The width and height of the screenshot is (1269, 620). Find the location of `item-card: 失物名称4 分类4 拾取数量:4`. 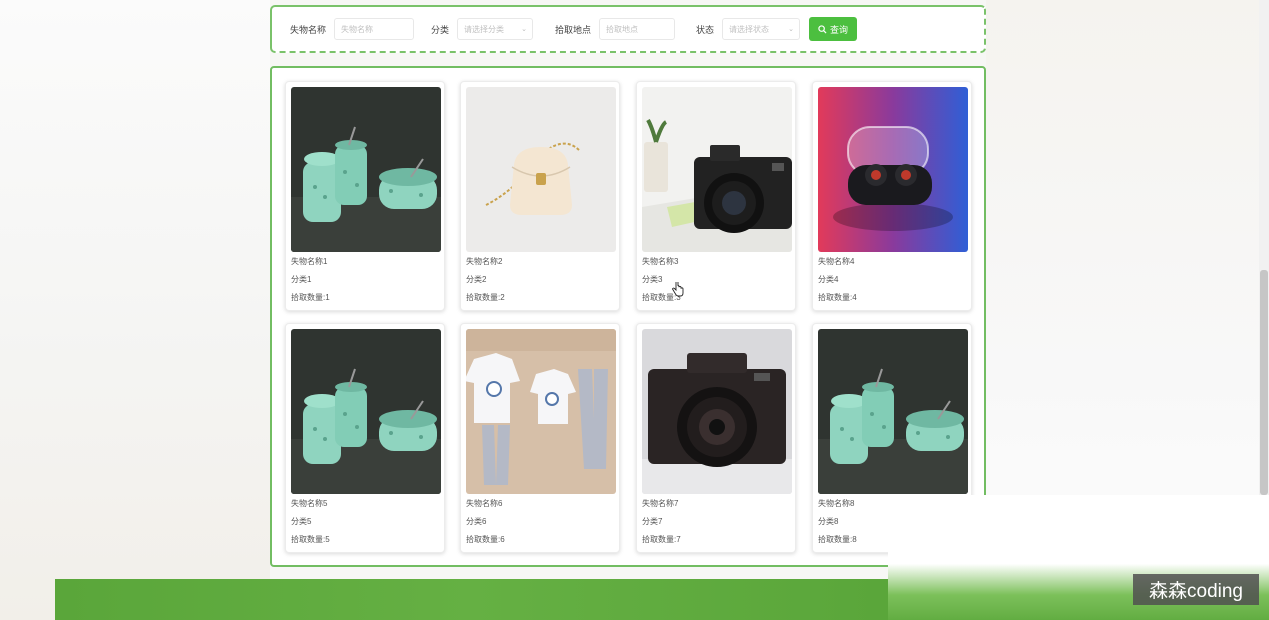

item-card: 失物名称4 分类4 拾取数量:4 is located at coordinates (892, 196).